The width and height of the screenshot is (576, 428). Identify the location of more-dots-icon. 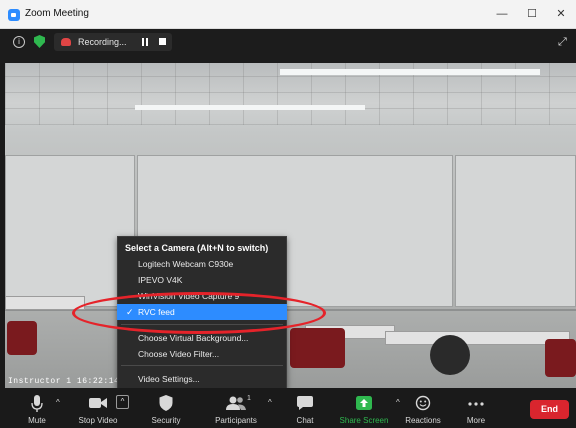
(476, 404).